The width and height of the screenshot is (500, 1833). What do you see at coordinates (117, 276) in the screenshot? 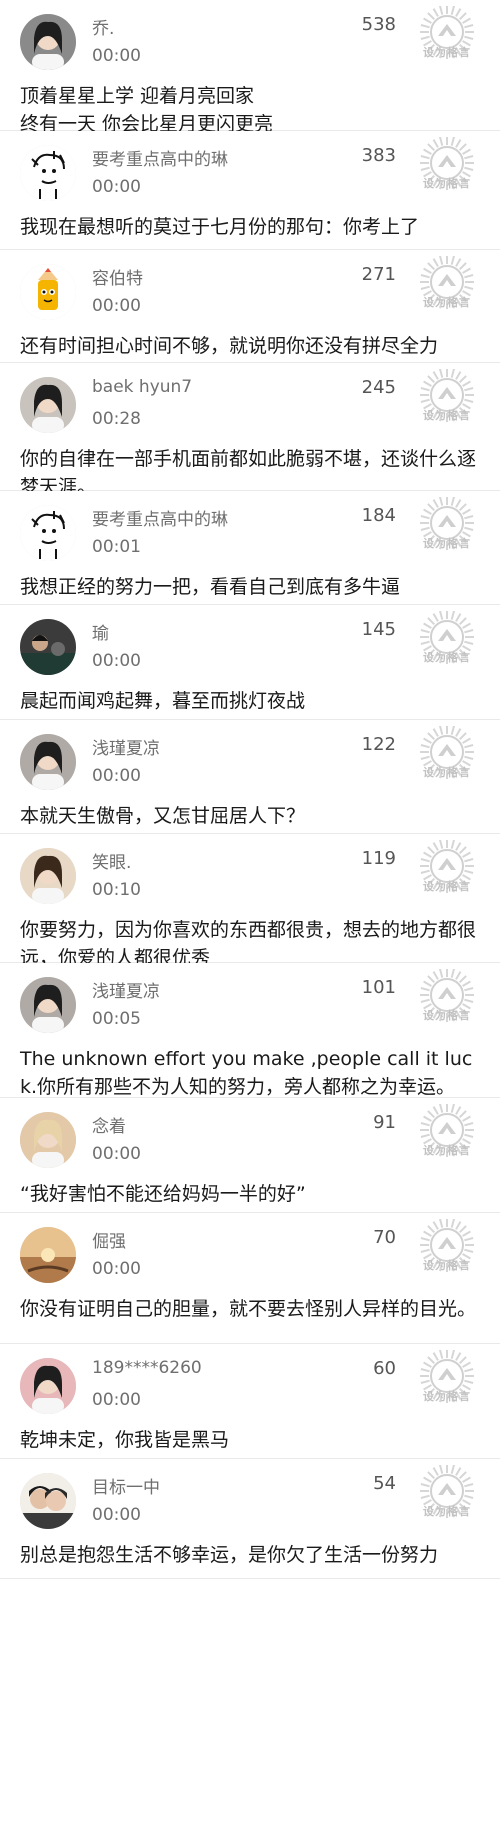
I see `username: 容伯特` at bounding box center [117, 276].